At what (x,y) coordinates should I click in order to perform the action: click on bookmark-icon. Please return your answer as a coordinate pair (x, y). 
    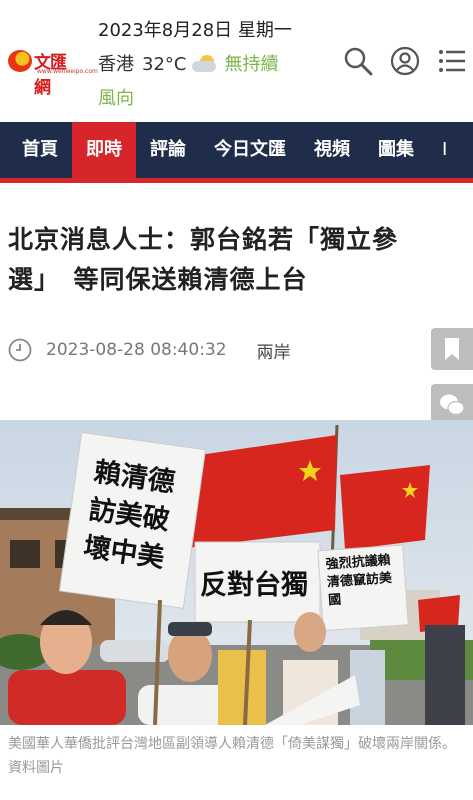
    Looking at the image, I should click on (452, 349).